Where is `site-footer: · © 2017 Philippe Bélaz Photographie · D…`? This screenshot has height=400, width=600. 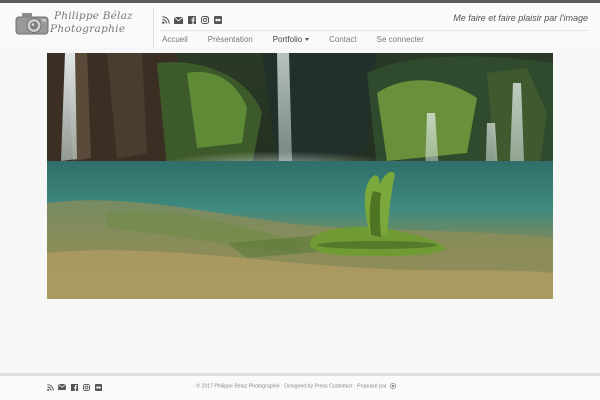 site-footer: · © 2017 Philippe Bélaz Photographie · D… is located at coordinates (300, 388).